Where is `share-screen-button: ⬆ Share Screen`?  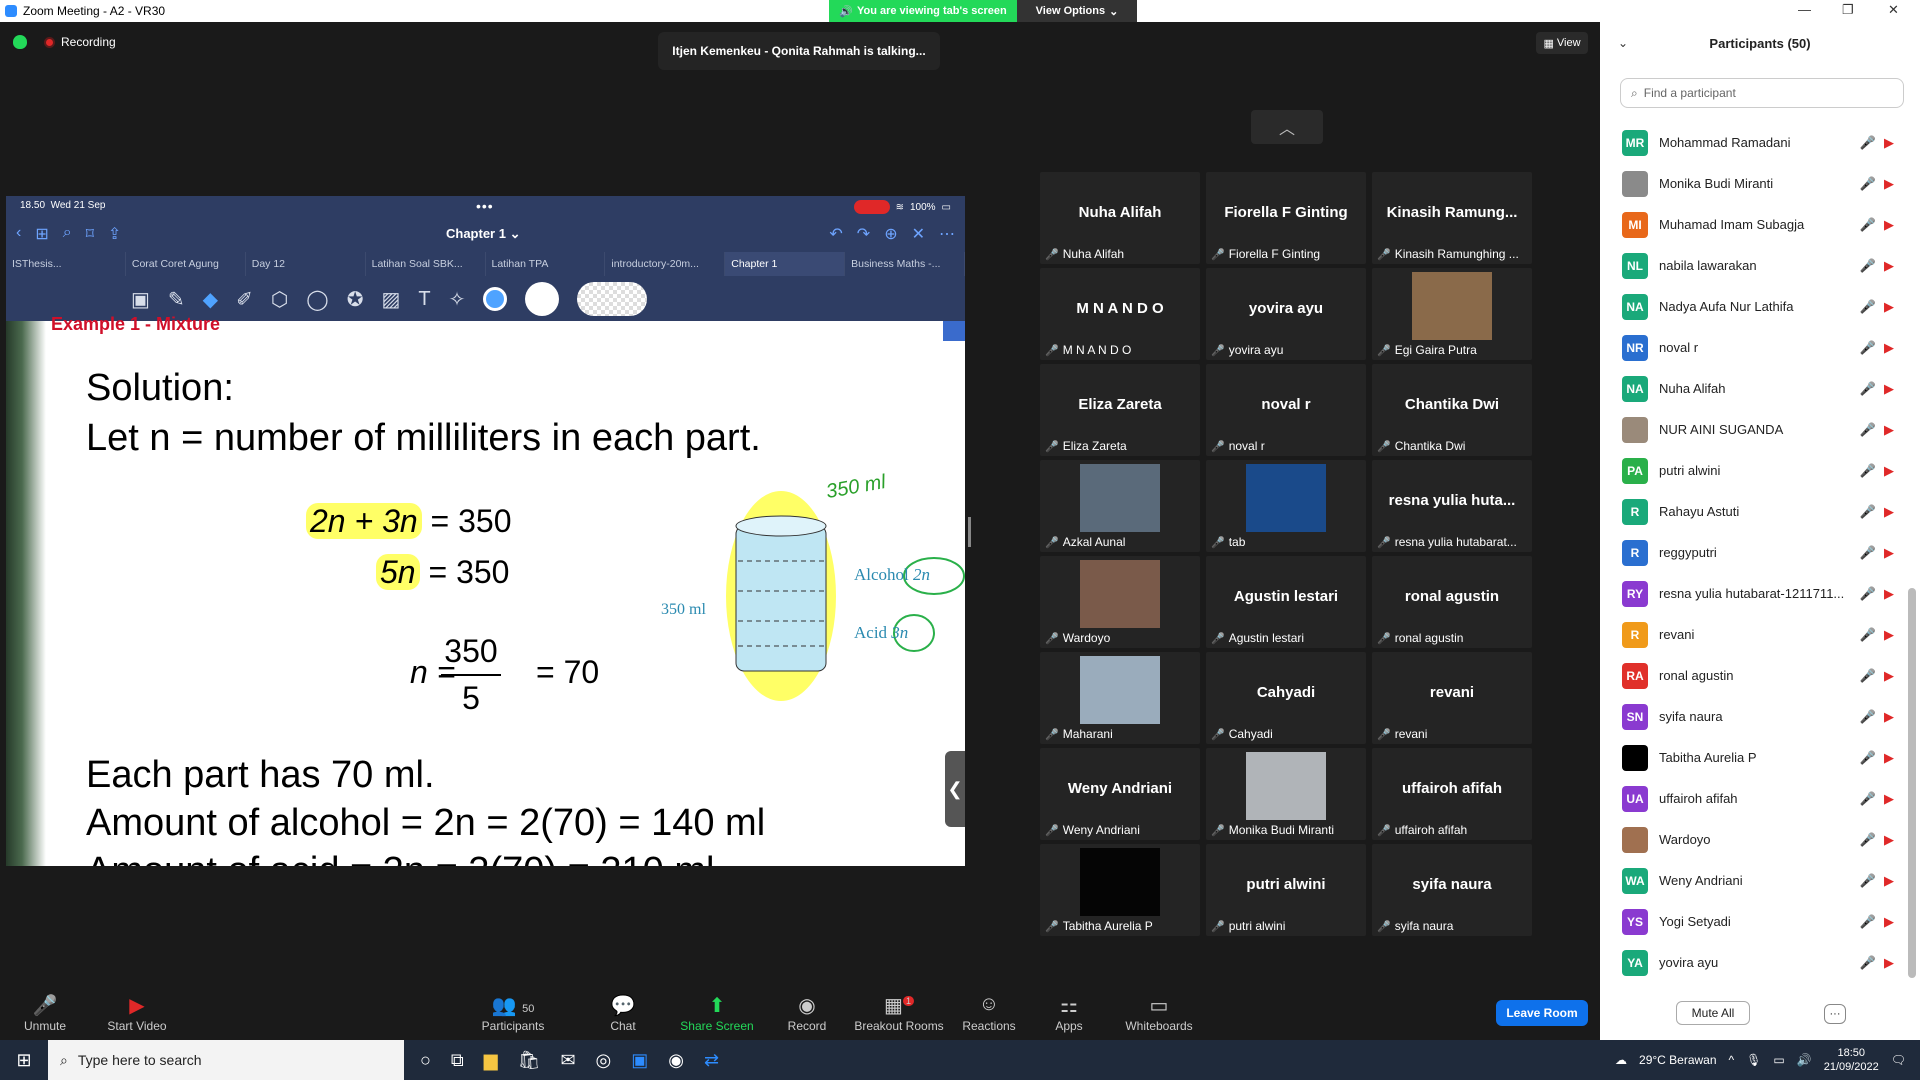
share-screen-button: ⬆ Share Screen is located at coordinates (717, 1013).